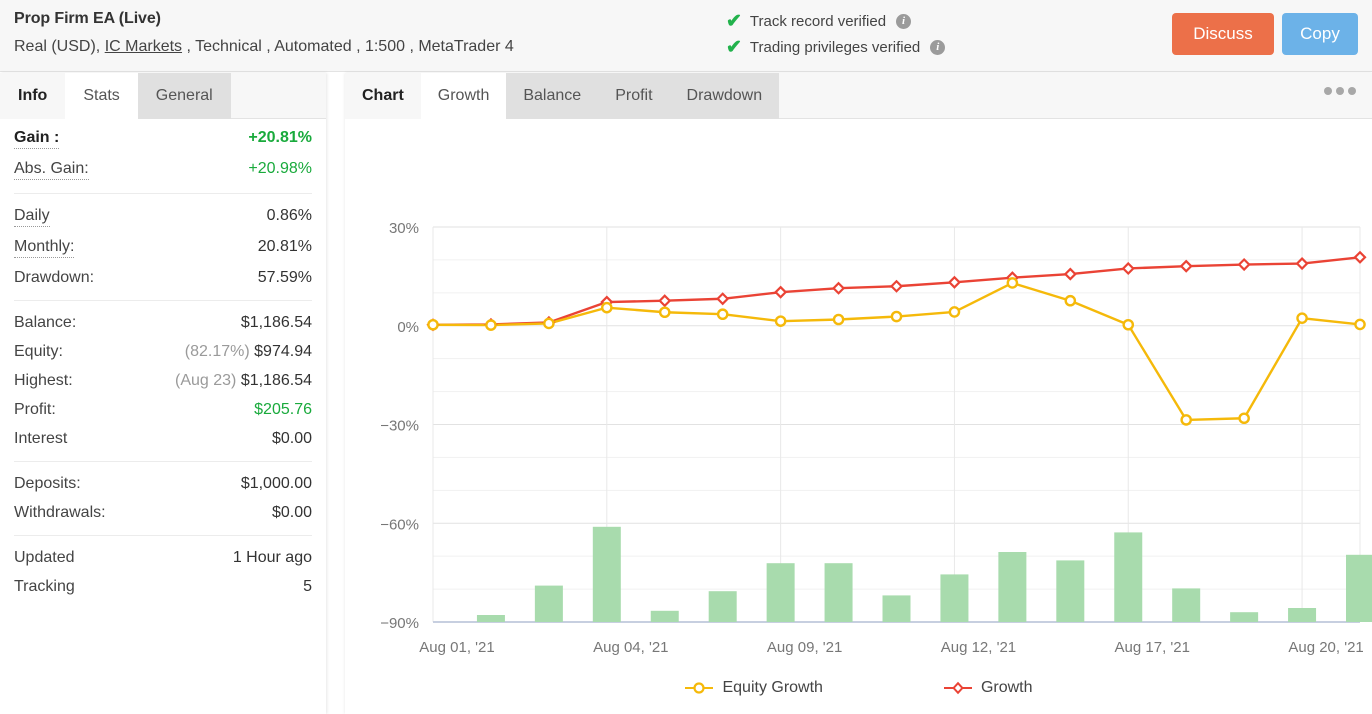 This screenshot has height=714, width=1372. What do you see at coordinates (87, 18) in the screenshot?
I see `page-title: Prop Firm EA (Live)` at bounding box center [87, 18].